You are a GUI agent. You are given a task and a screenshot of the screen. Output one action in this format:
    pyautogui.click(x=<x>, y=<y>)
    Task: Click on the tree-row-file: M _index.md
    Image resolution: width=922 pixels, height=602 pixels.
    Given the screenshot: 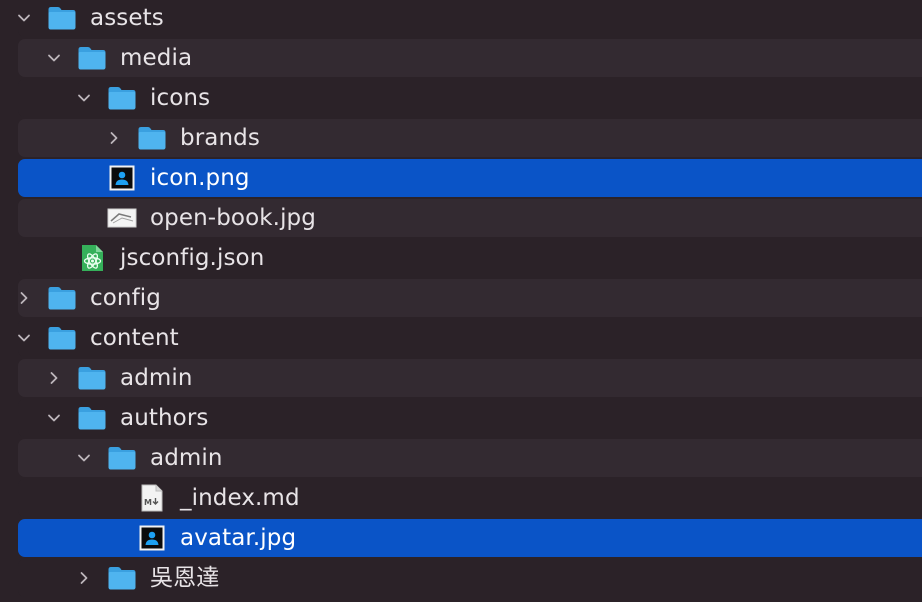 What is the action you would take?
    pyautogui.click(x=470, y=498)
    